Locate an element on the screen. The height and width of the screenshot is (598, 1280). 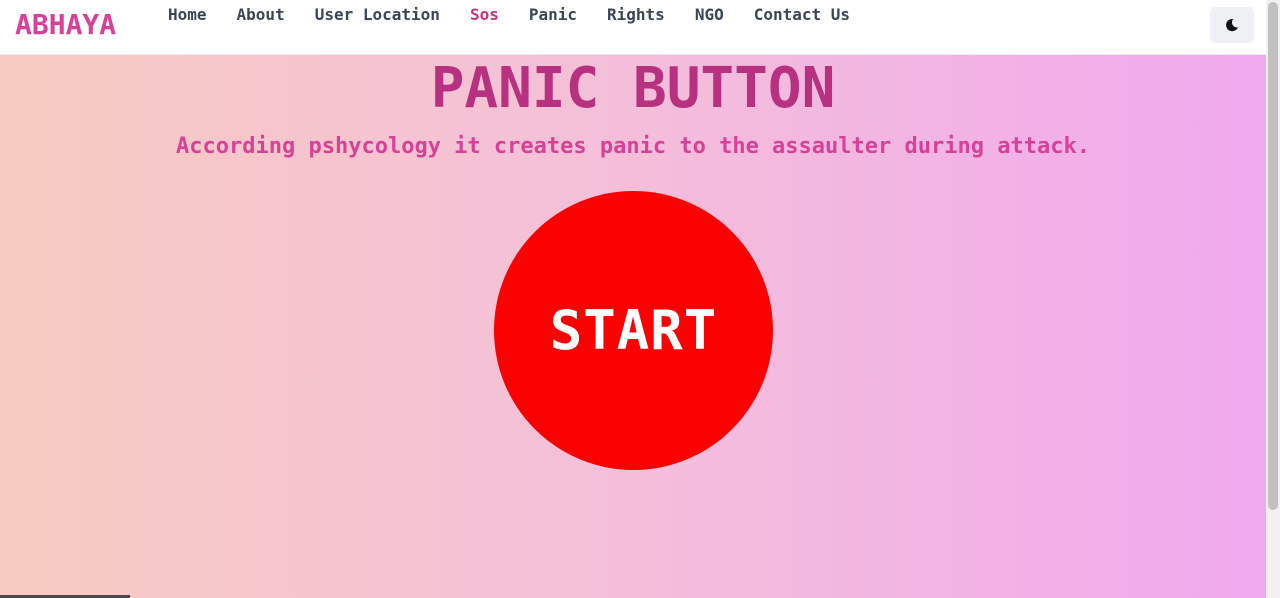
nav-link-home: Home is located at coordinates (187, 14).